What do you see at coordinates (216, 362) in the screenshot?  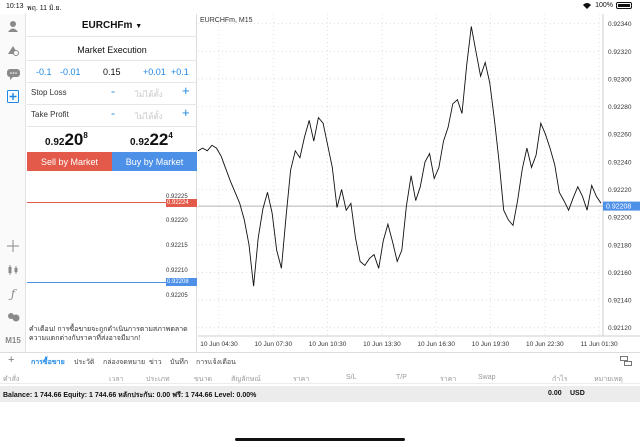 I see `tab-alerts: การแจ้งเตือน` at bounding box center [216, 362].